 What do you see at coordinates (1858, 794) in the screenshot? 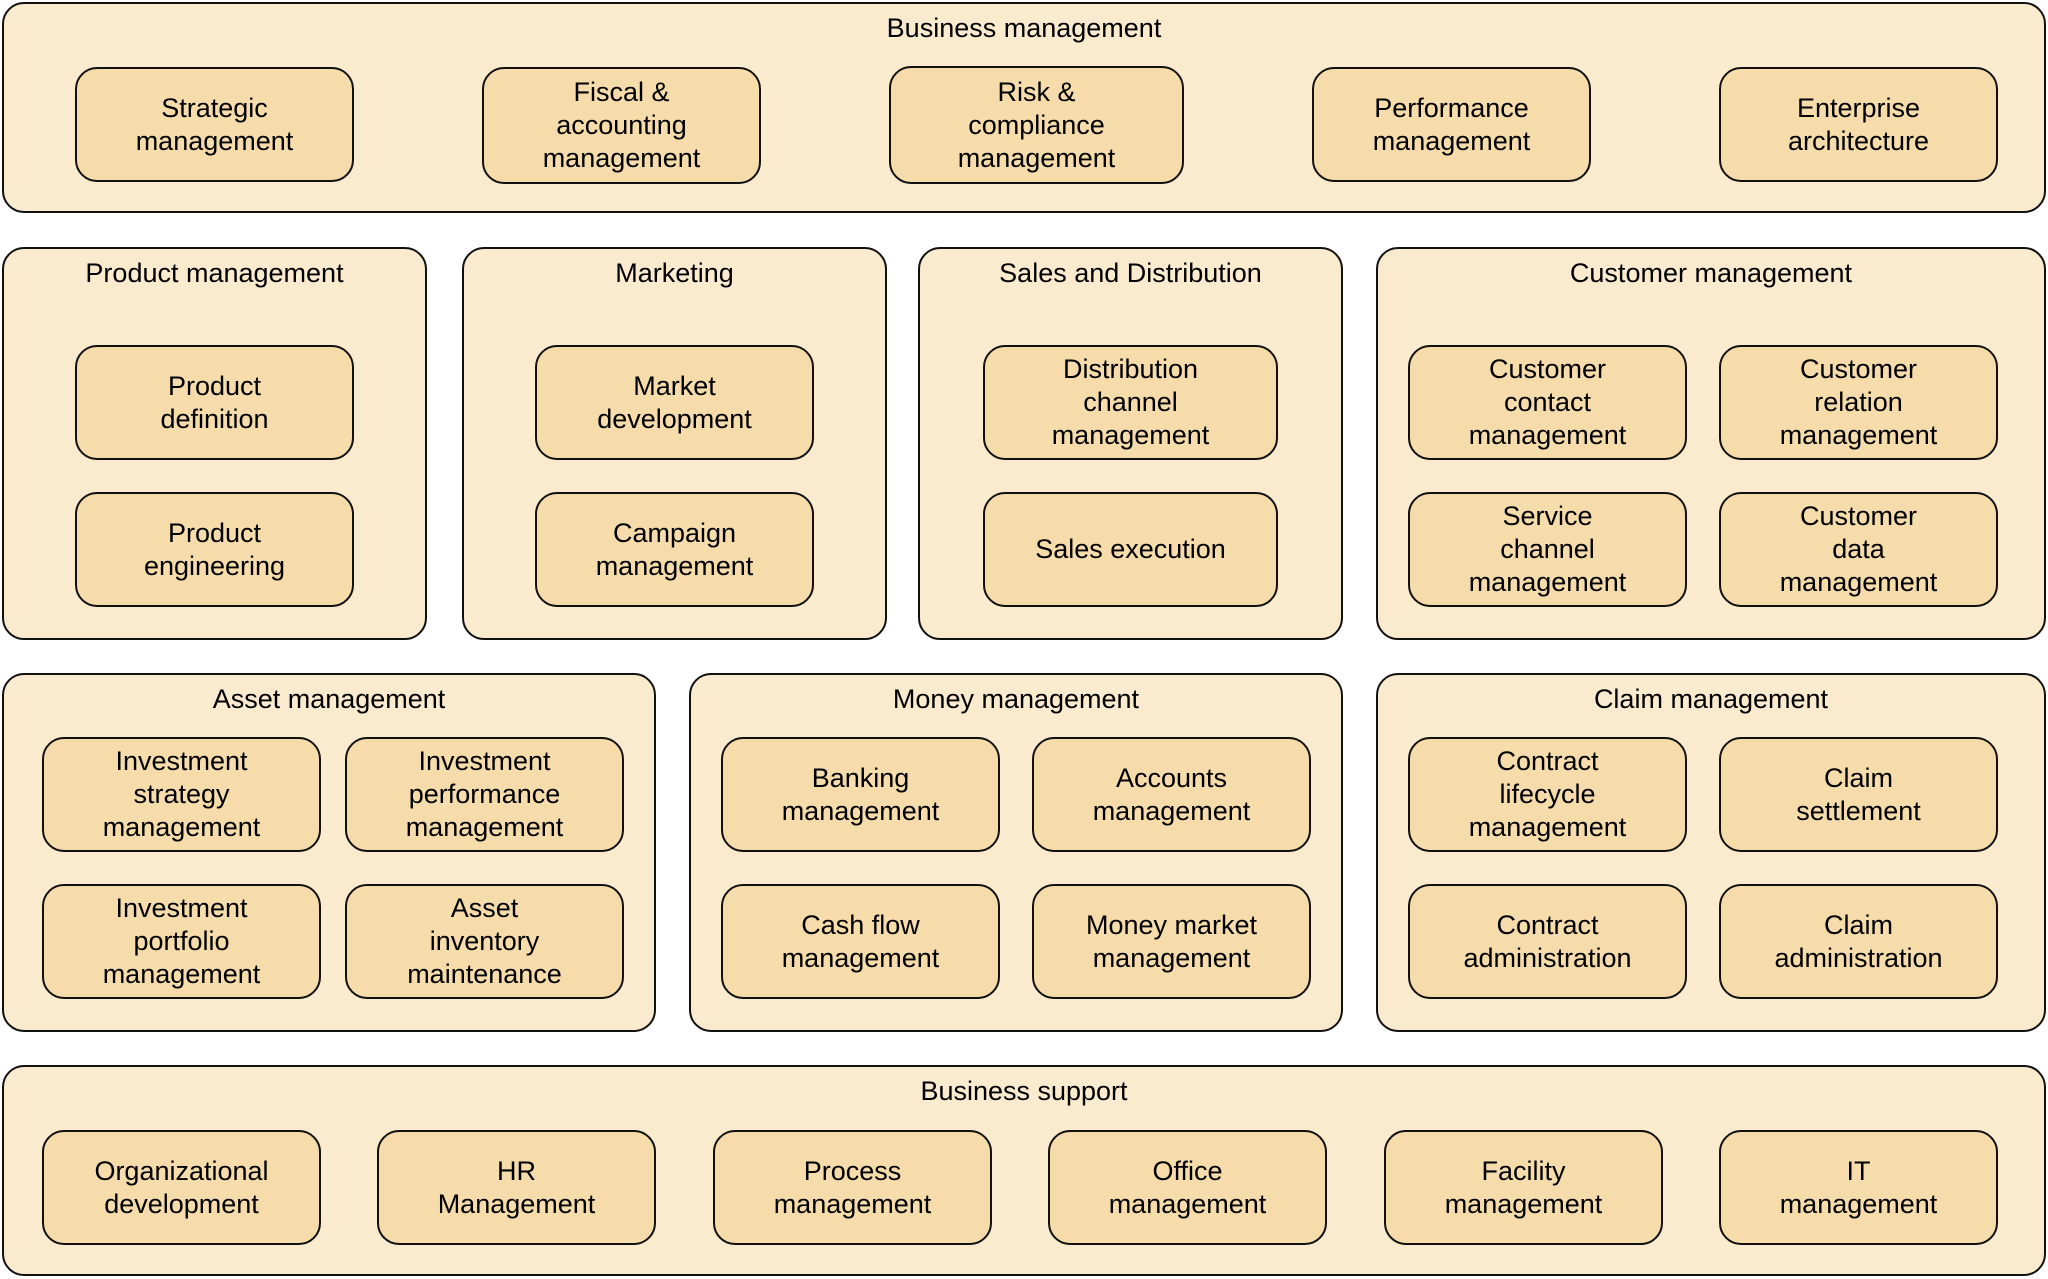
I see `capability-claim-settlement: Claim settlement` at bounding box center [1858, 794].